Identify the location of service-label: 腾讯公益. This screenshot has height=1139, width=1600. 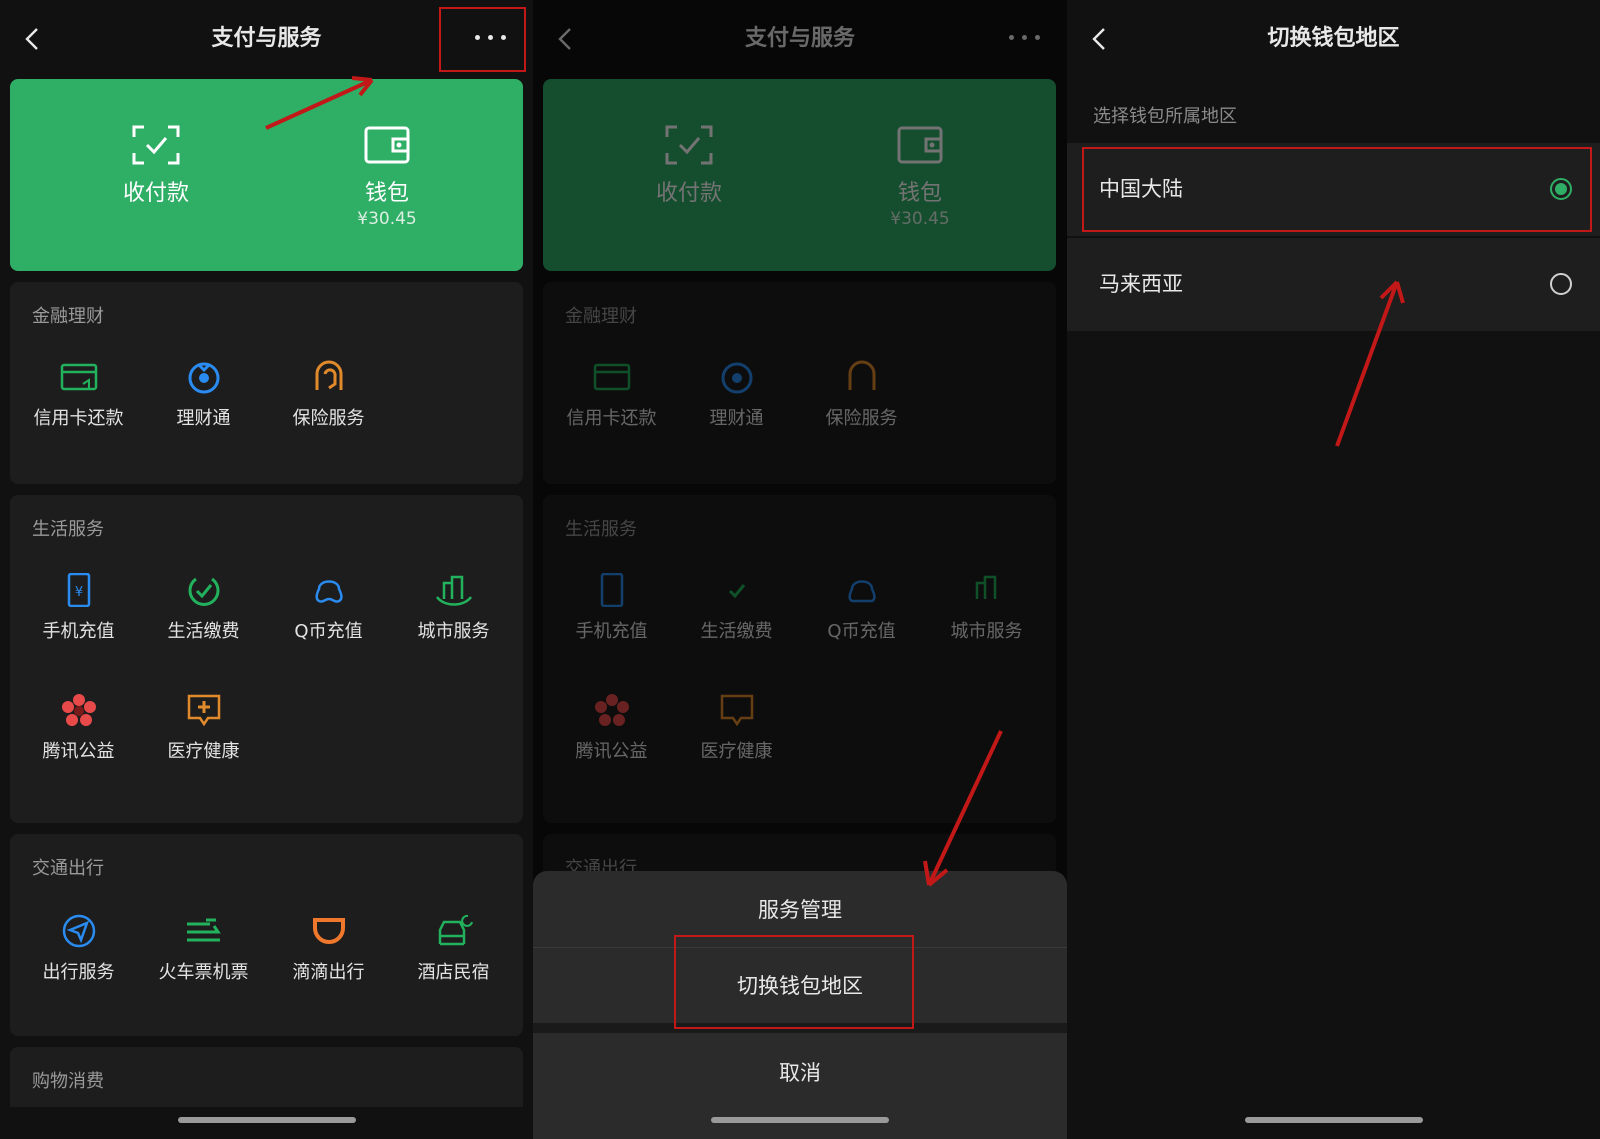
(78, 751).